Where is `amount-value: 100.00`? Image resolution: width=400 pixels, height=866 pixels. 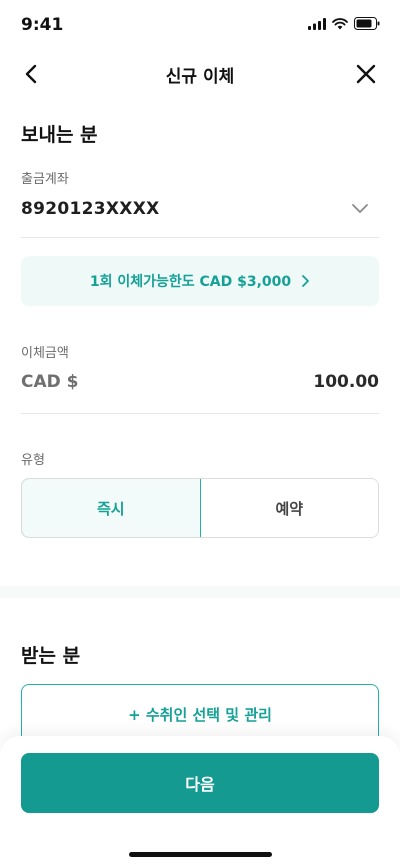 amount-value: 100.00 is located at coordinates (346, 382).